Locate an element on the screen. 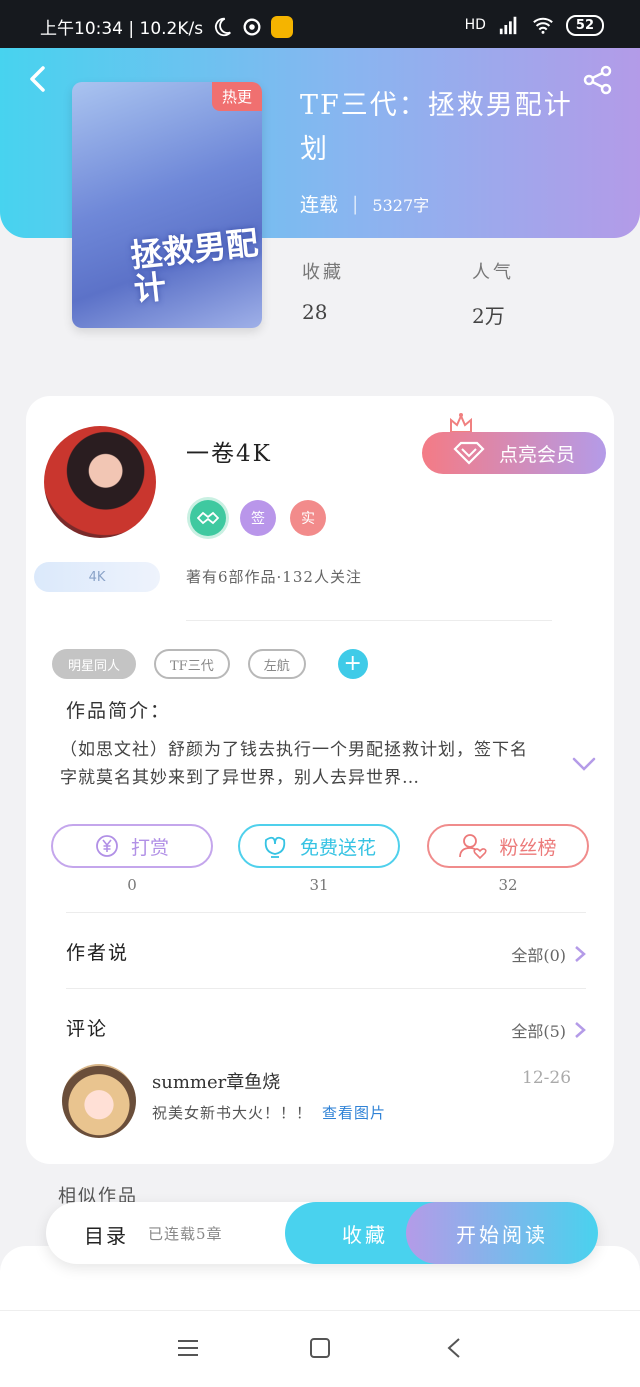 Image resolution: width=640 pixels, height=1387 pixels. favorites-value: 28 is located at coordinates (315, 312).